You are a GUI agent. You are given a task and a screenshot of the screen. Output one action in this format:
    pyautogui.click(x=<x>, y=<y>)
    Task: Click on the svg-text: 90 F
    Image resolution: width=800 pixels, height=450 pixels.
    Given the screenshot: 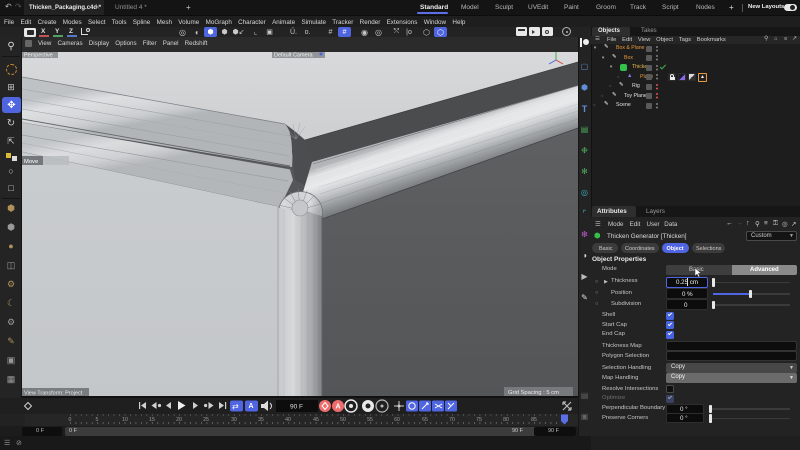 What is the action you would take?
    pyautogui.click(x=296, y=407)
    